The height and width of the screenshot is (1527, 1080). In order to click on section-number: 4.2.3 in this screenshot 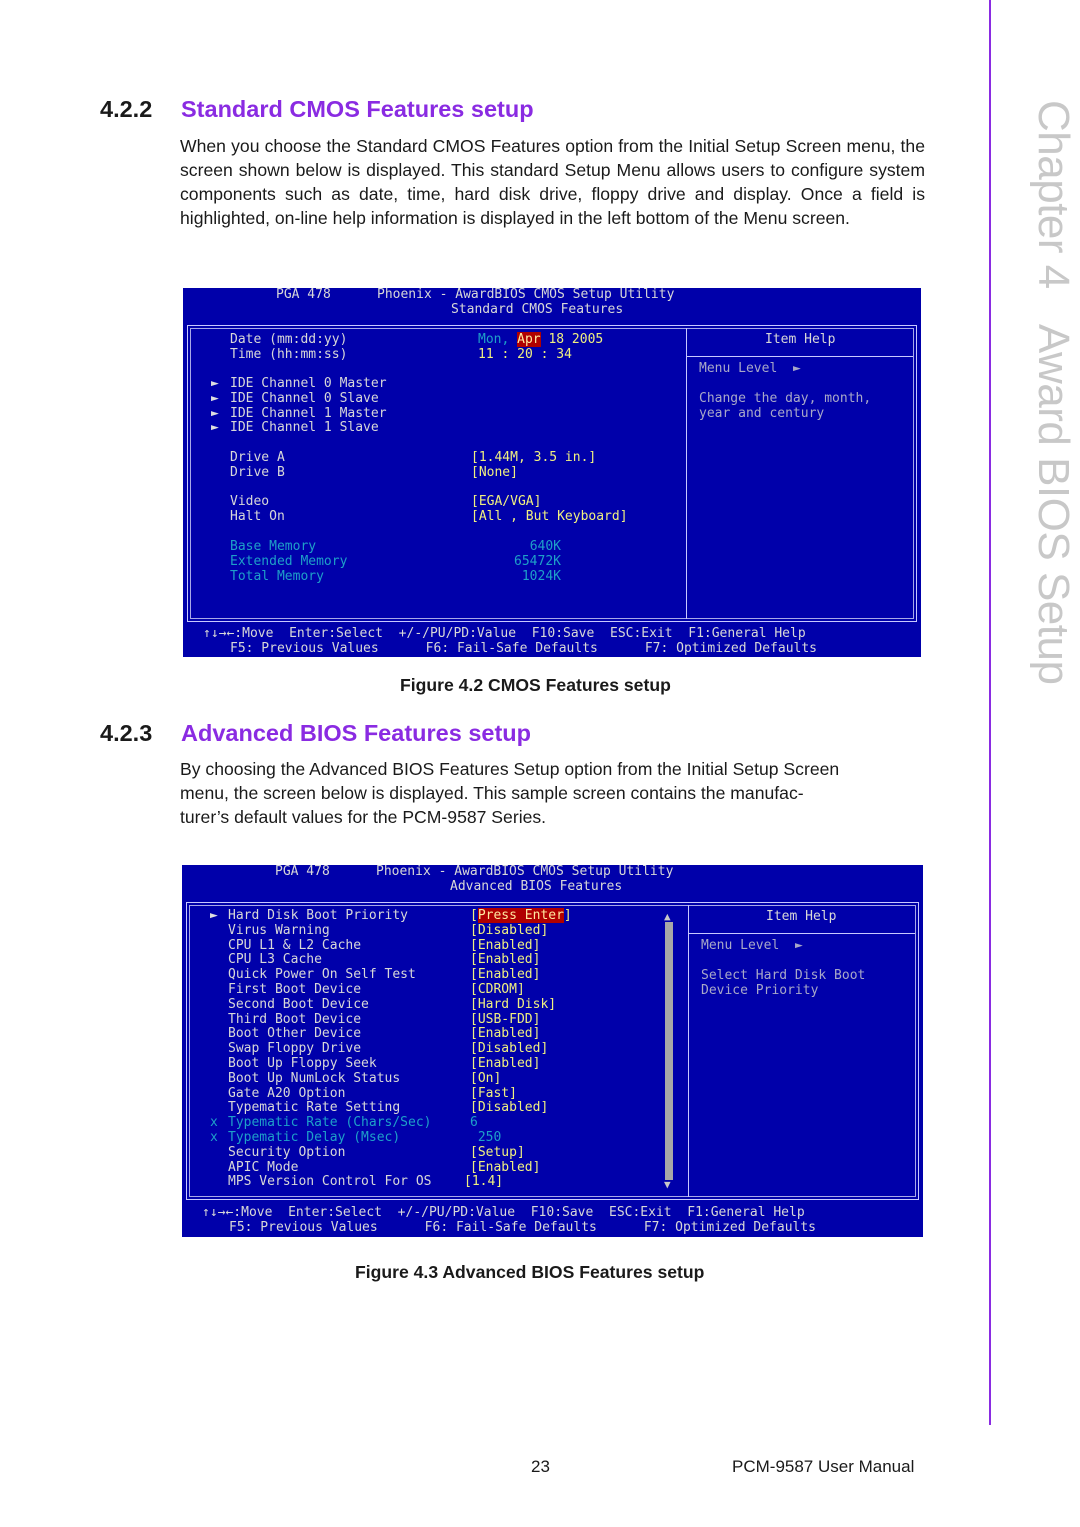, I will do `click(126, 733)`.